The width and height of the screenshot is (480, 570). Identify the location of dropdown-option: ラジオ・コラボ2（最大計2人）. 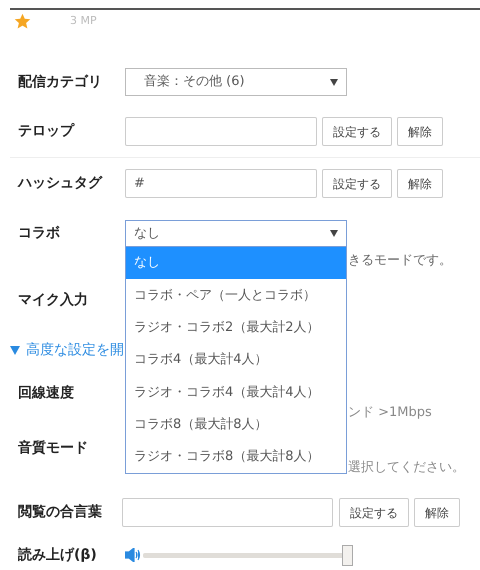
(236, 328).